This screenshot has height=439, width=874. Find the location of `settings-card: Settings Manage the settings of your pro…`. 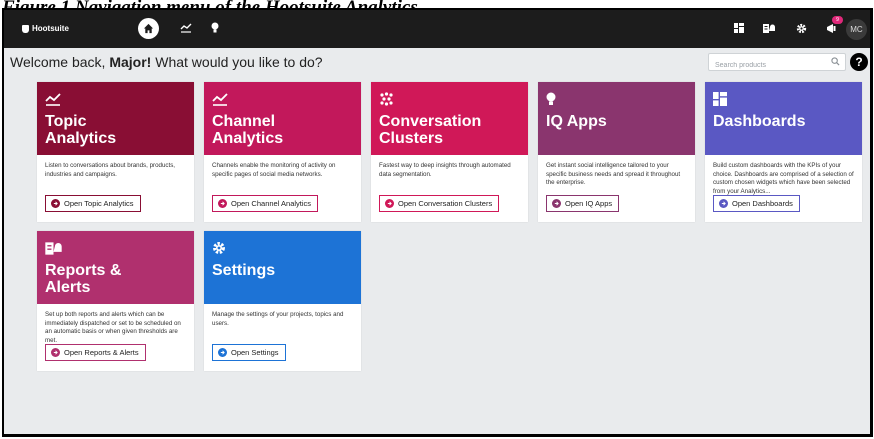

settings-card: Settings Manage the settings of your pro… is located at coordinates (282, 301).